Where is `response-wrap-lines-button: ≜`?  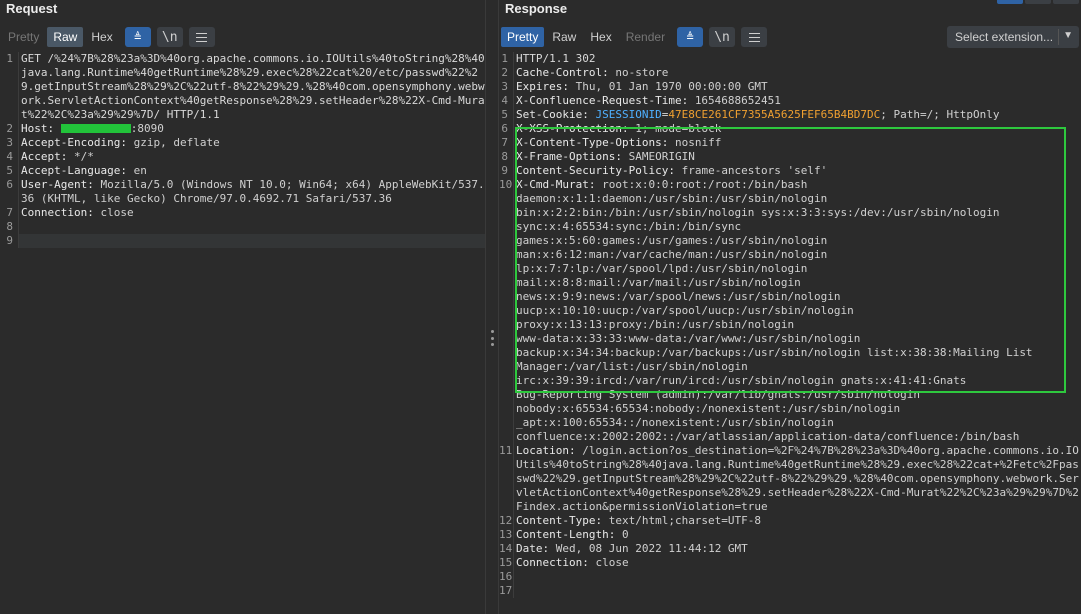 response-wrap-lines-button: ≜ is located at coordinates (690, 37).